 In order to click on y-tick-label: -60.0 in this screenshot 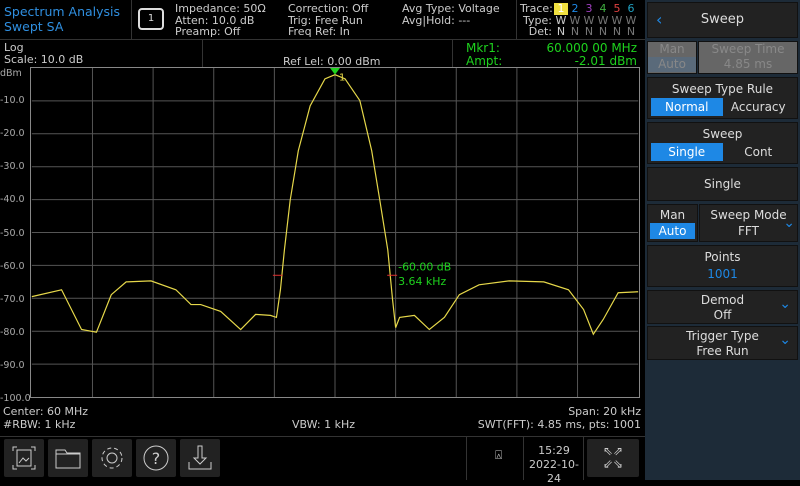, I will do `click(12, 266)`.